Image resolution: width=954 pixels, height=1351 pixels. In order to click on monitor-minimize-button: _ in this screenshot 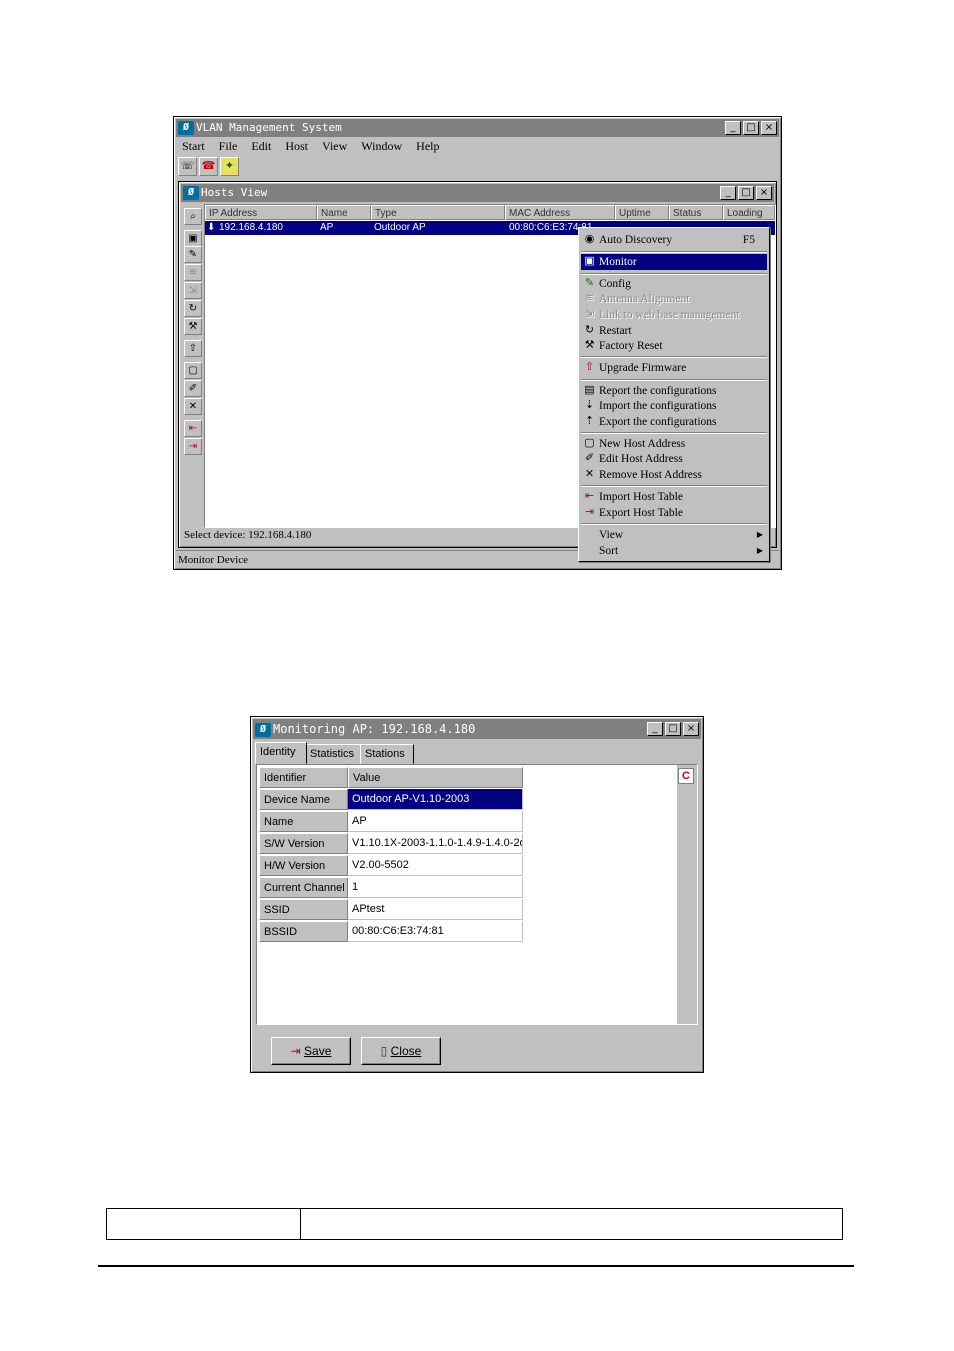, I will do `click(655, 729)`.